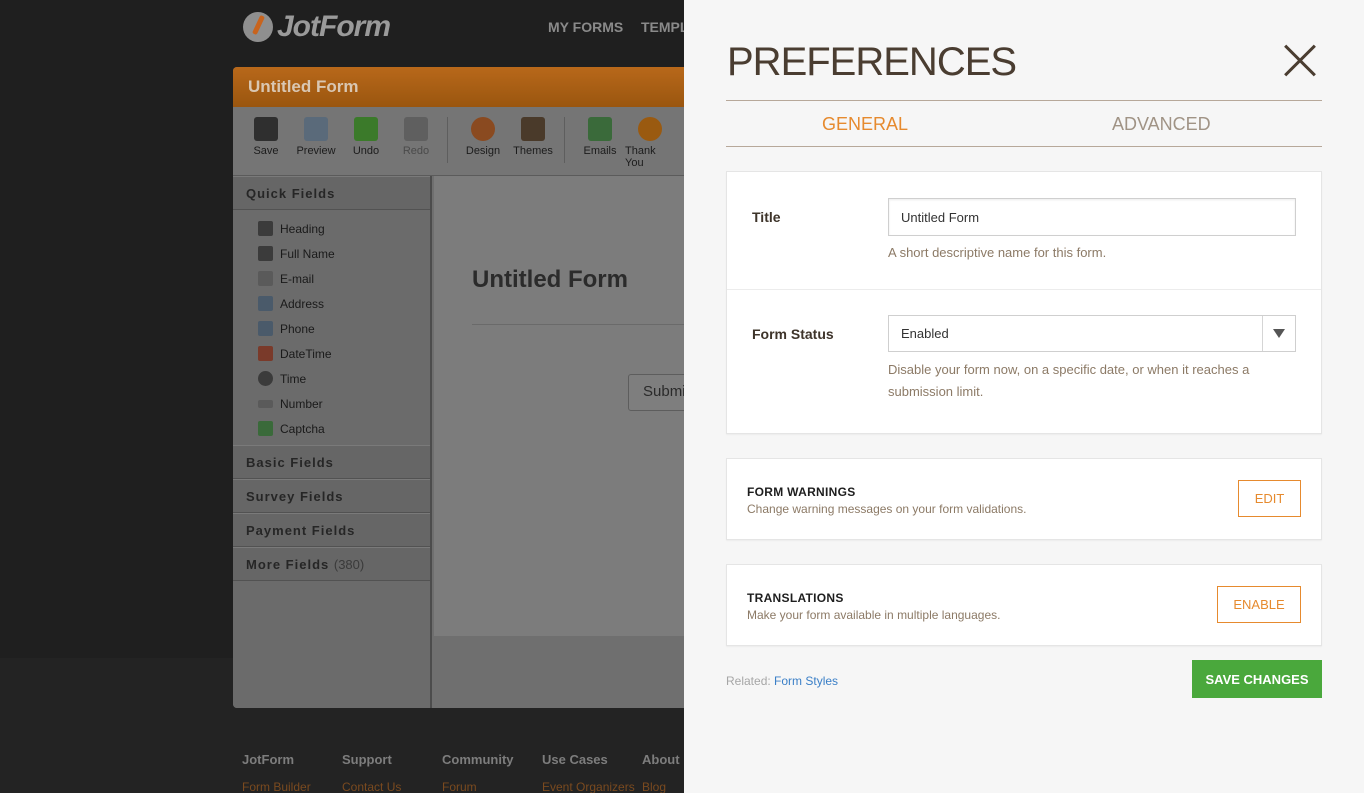 The image size is (1364, 793). What do you see at coordinates (483, 151) in the screenshot?
I see `toolbar-label: Design` at bounding box center [483, 151].